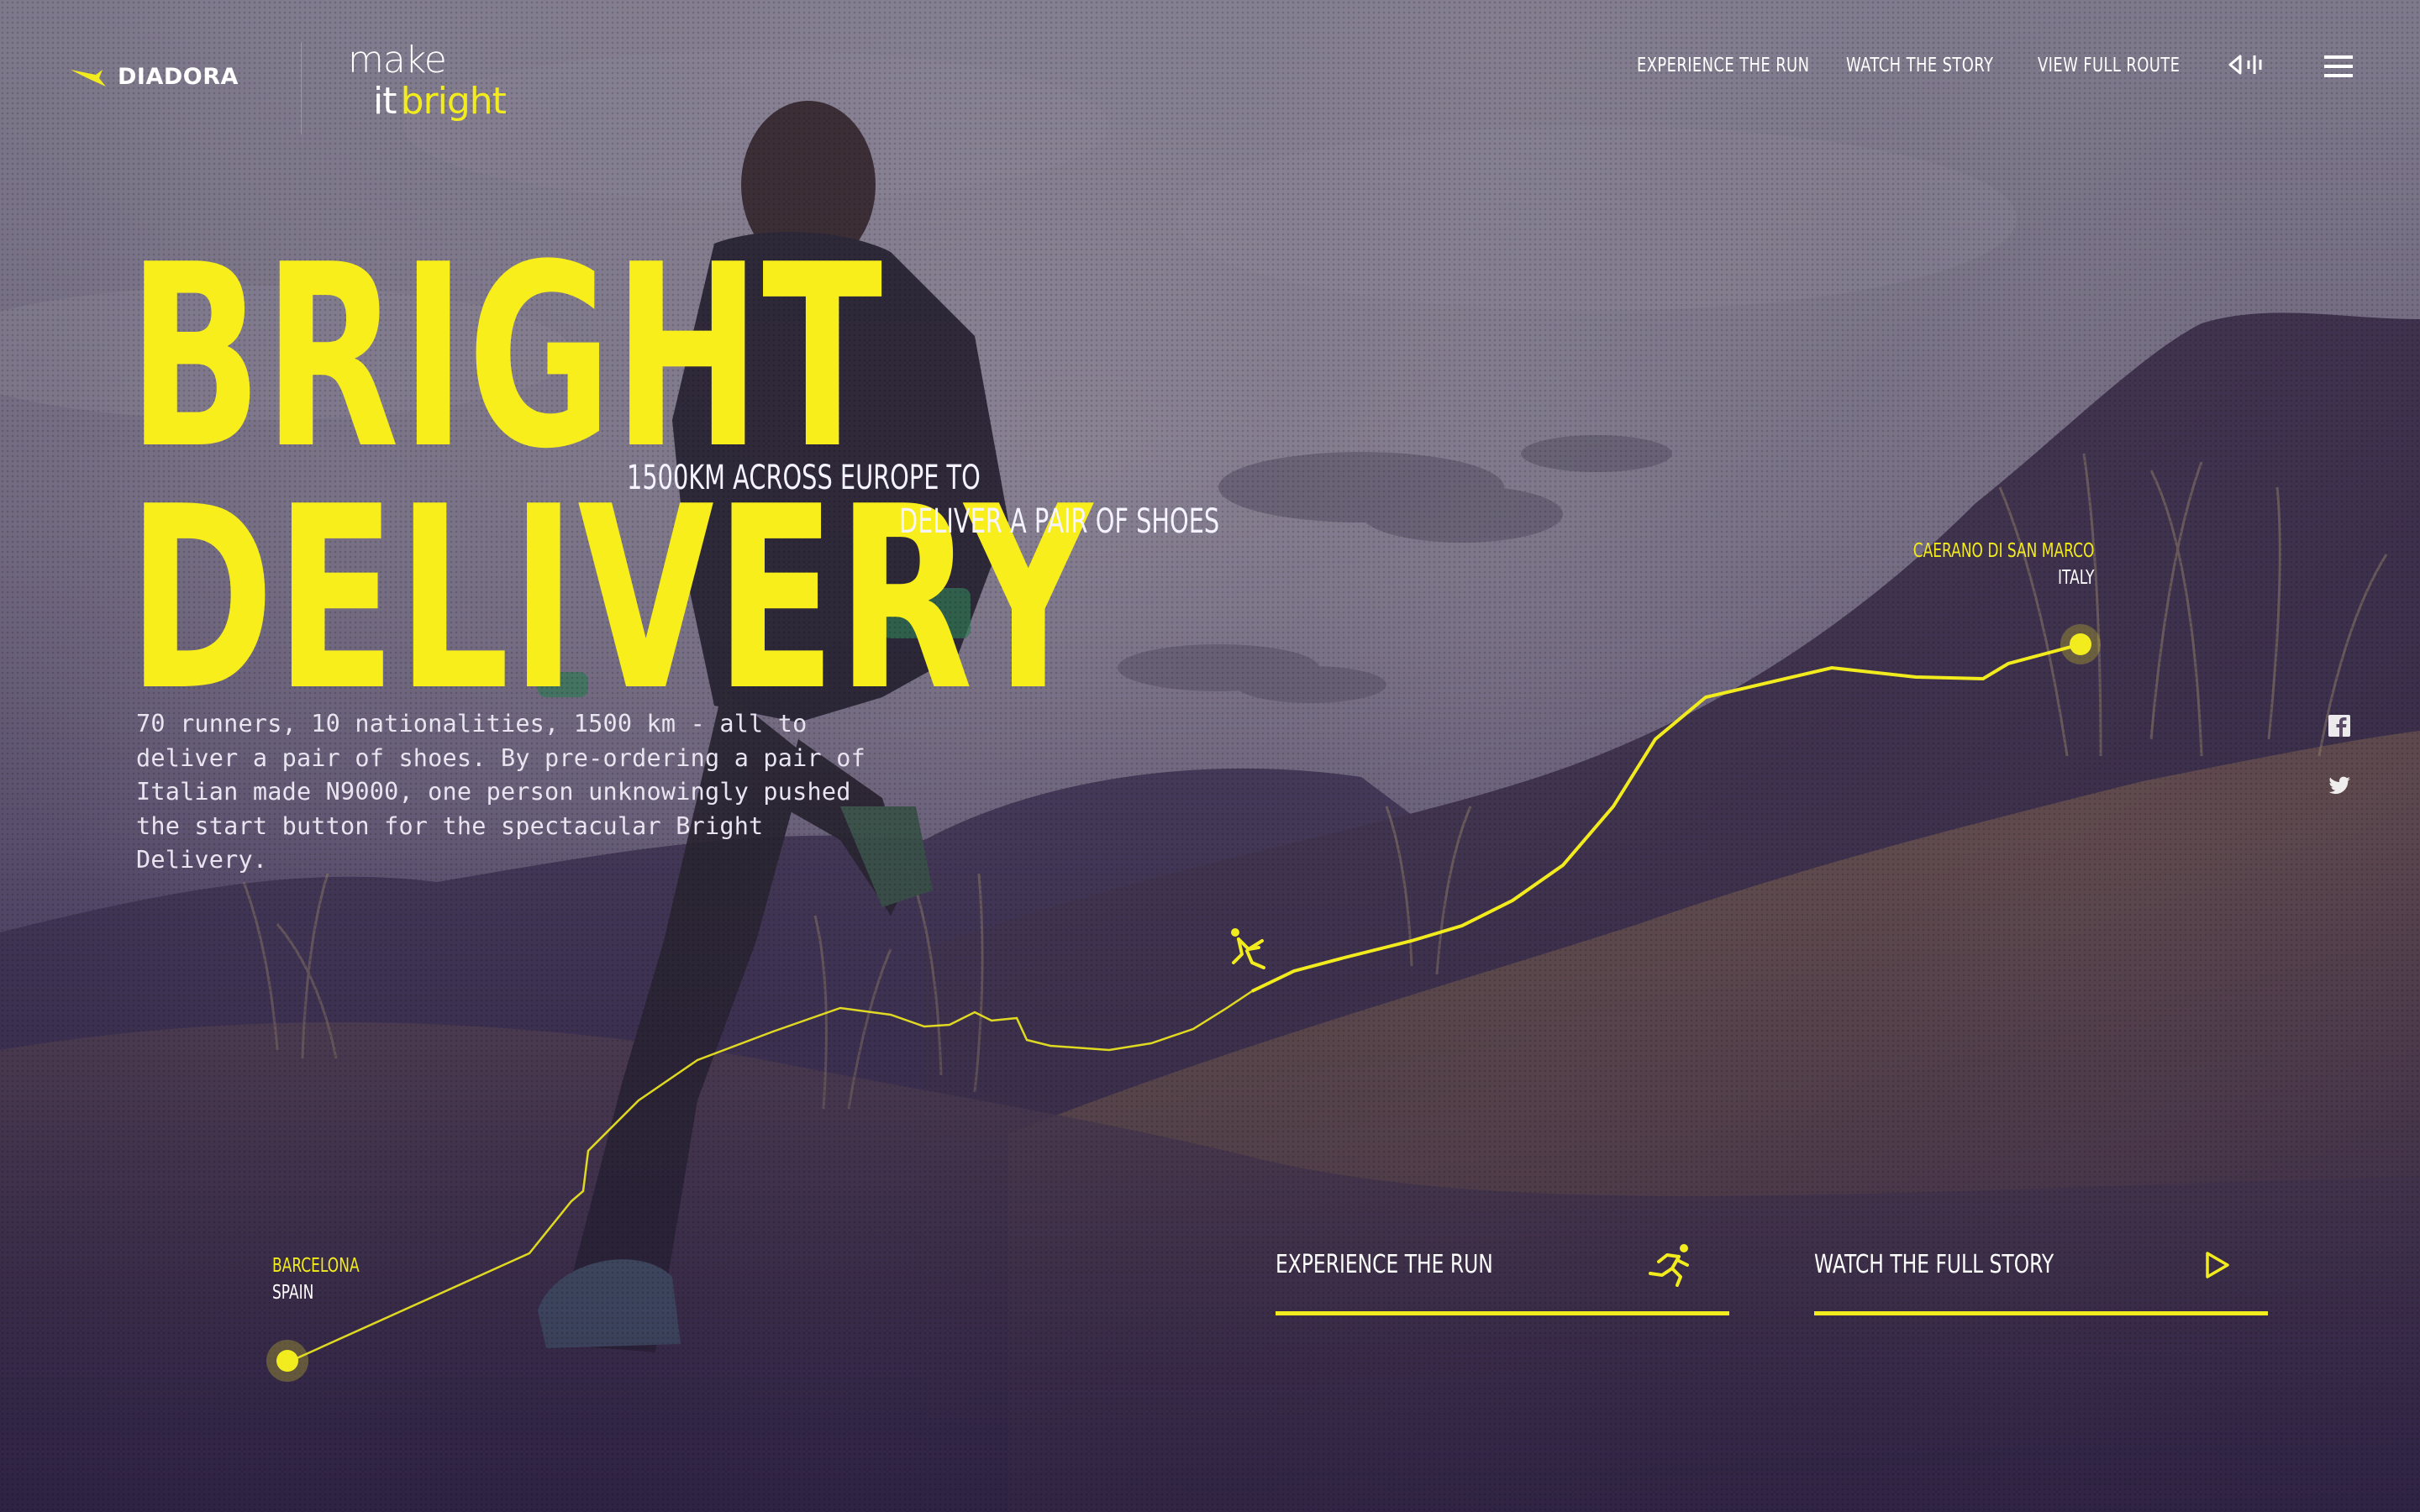 The width and height of the screenshot is (2420, 1512). I want to click on experience-the-run-button: EXPERIENCE THE RUN, so click(1502, 1275).